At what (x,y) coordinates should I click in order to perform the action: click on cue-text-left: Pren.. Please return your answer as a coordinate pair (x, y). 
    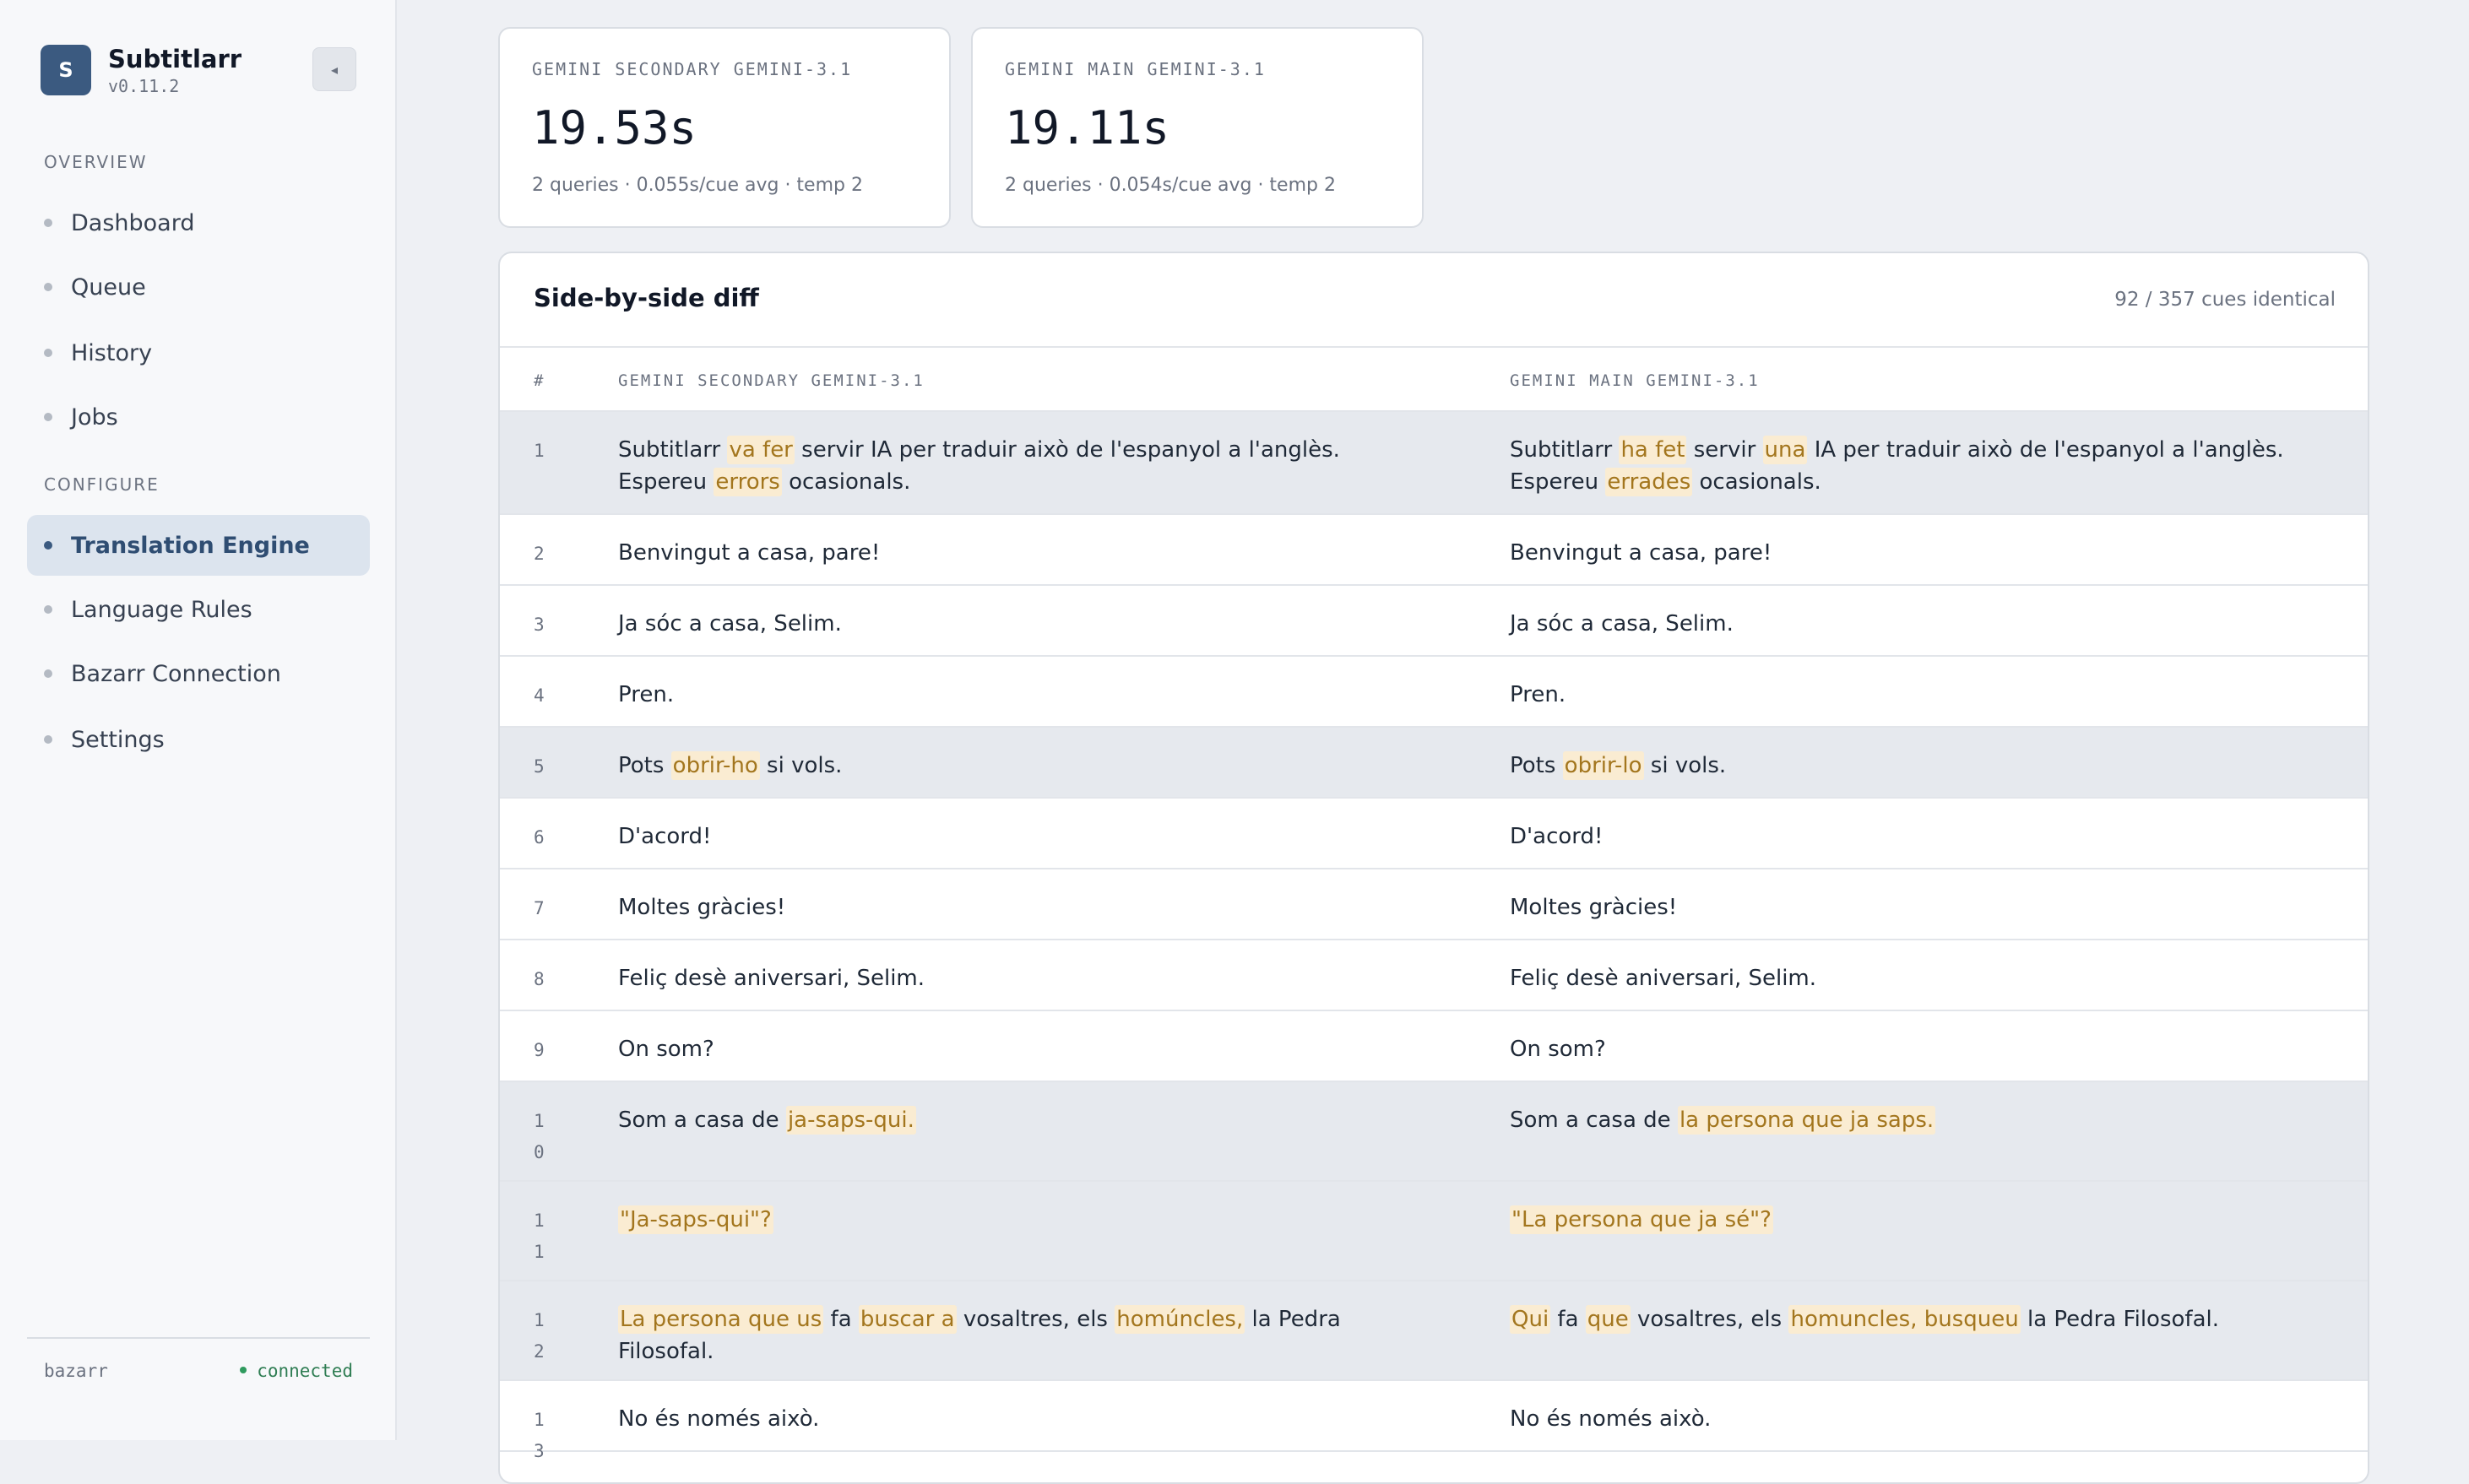
    Looking at the image, I should click on (1007, 695).